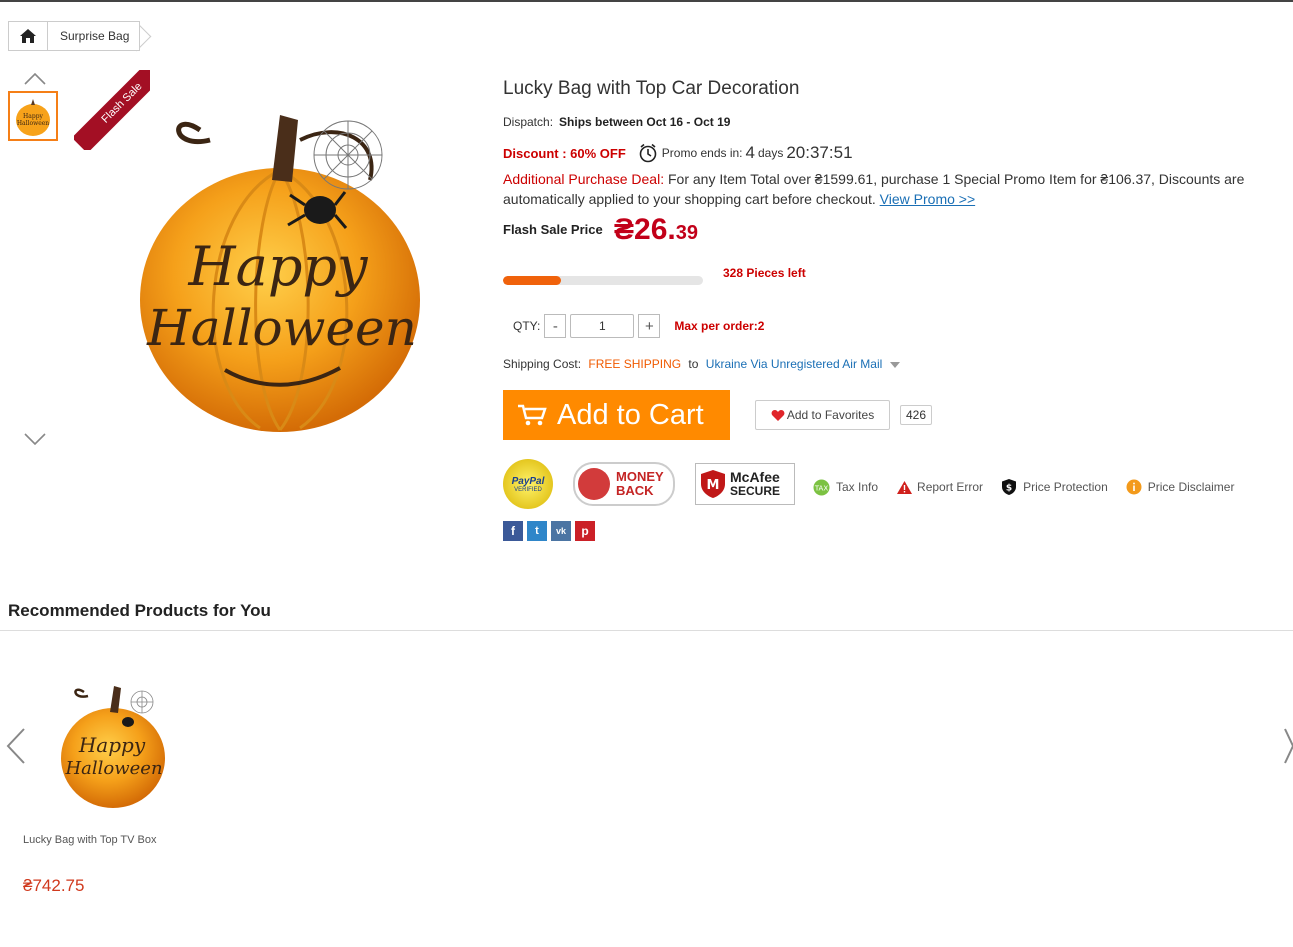 Image resolution: width=1293 pixels, height=947 pixels. I want to click on chevron-up-icon, so click(35, 78).